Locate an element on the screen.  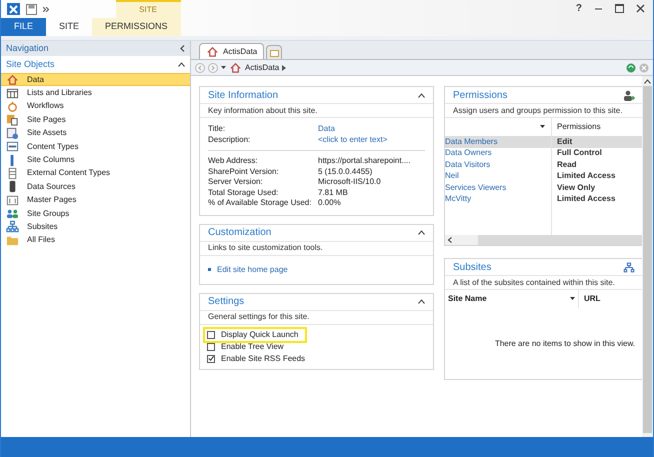
panel-description: General settings for this site. is located at coordinates (259, 317).